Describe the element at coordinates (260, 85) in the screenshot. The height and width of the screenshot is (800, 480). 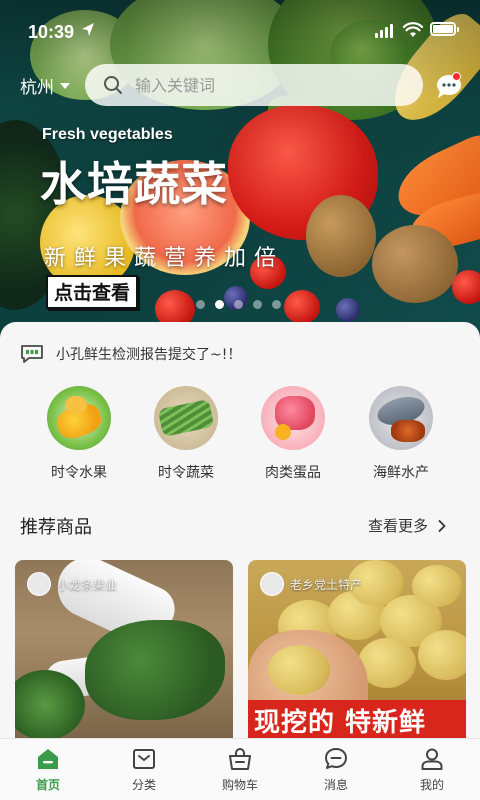
I see `search-input` at that location.